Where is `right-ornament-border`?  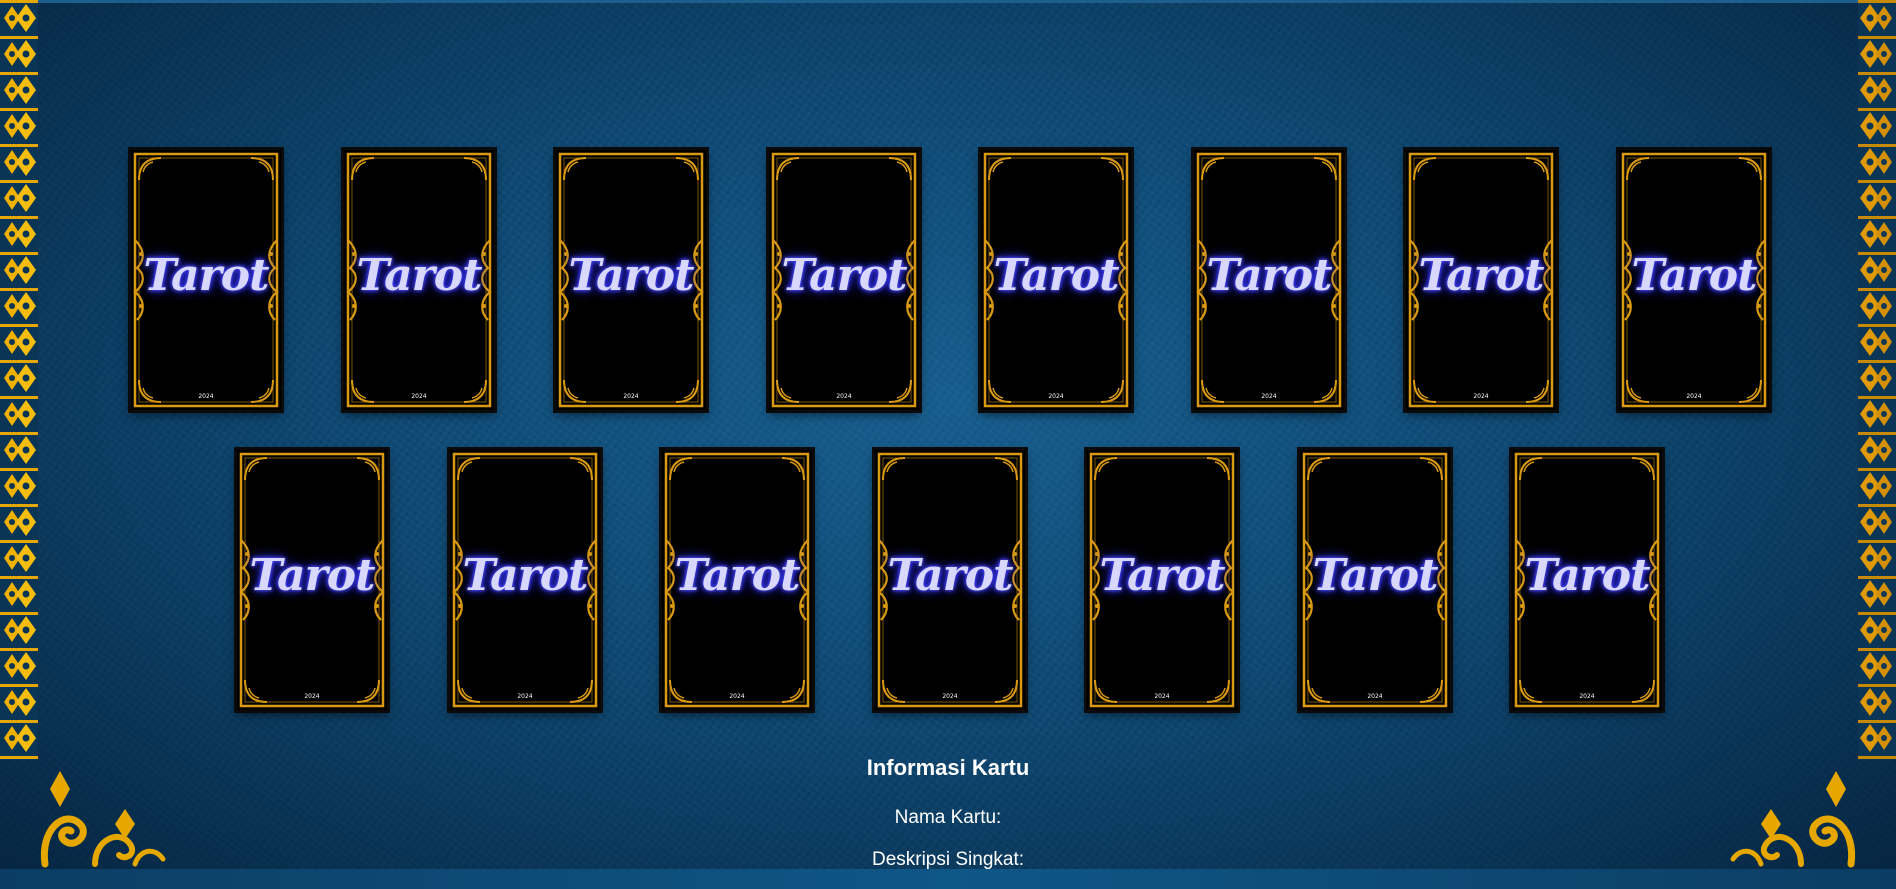 right-ornament-border is located at coordinates (1877, 380).